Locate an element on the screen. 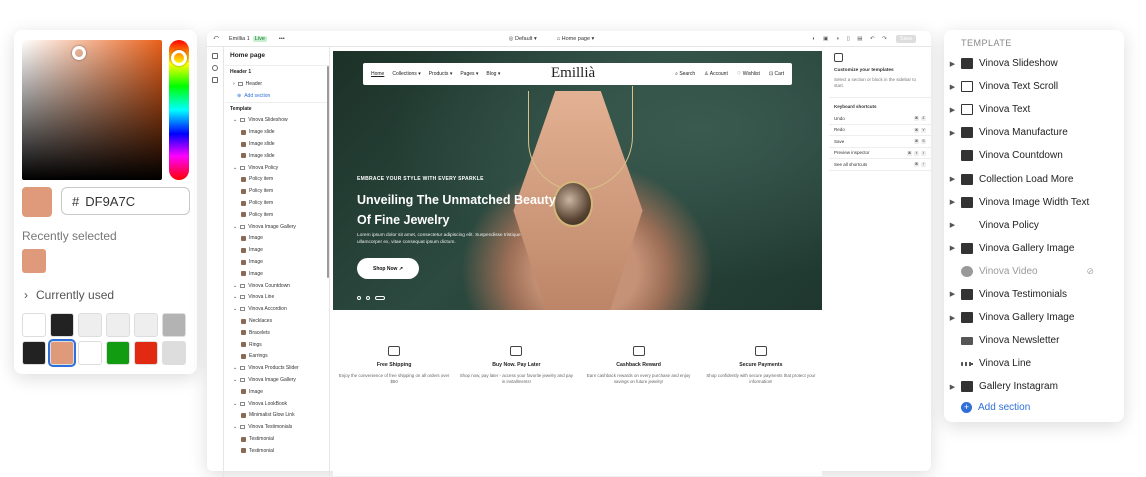  tree-item: ⌄ Vinova Products Slider is located at coordinates (277, 368).